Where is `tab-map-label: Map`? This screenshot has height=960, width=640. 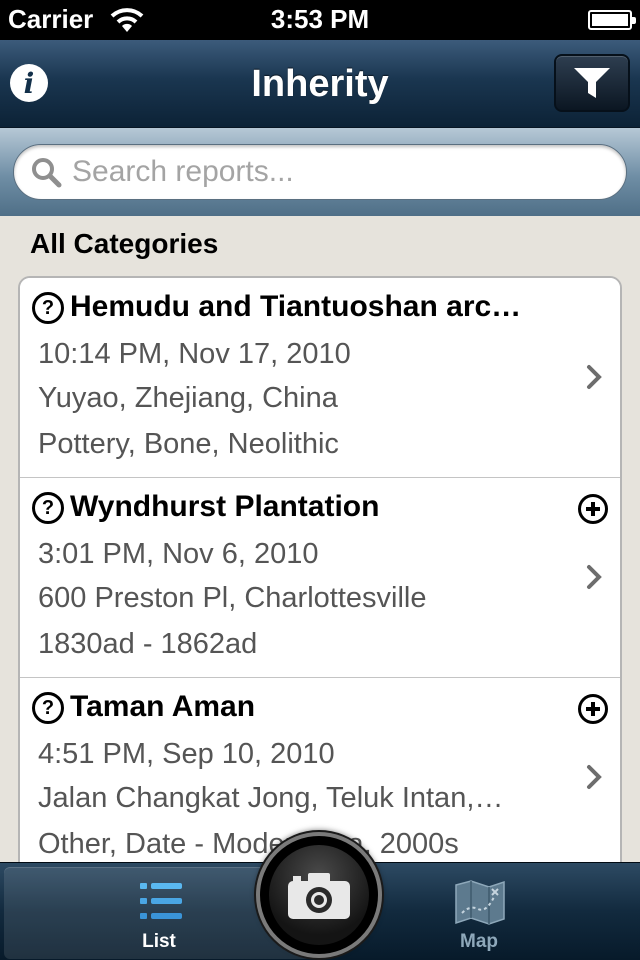 tab-map-label: Map is located at coordinates (479, 941).